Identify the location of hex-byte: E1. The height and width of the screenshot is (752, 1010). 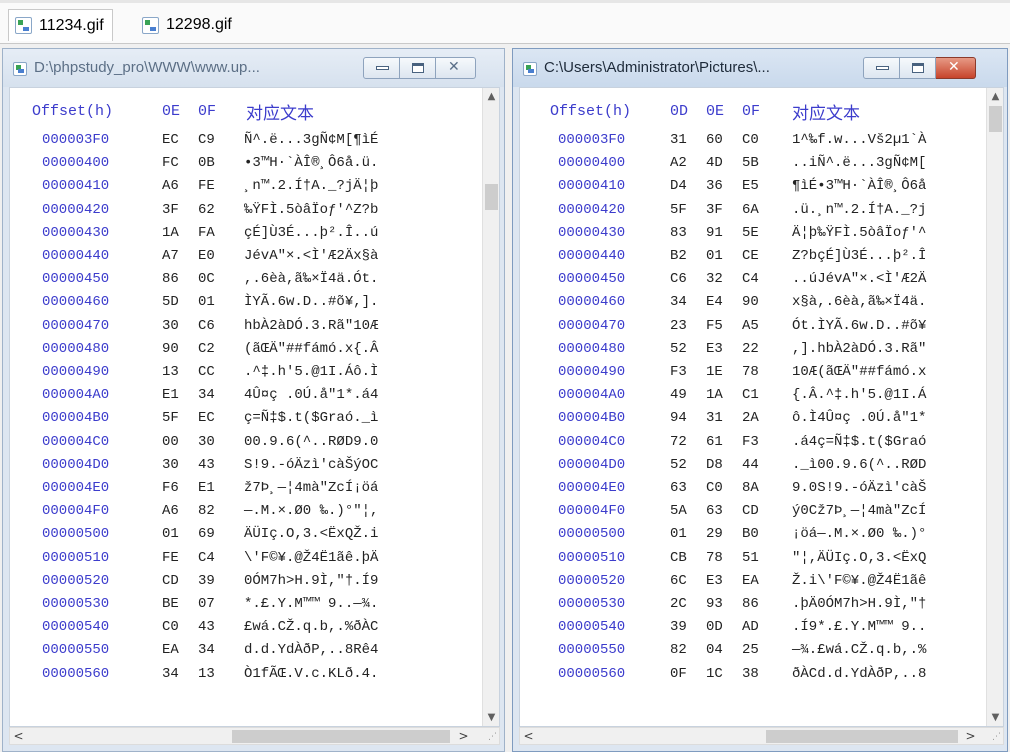
(170, 395).